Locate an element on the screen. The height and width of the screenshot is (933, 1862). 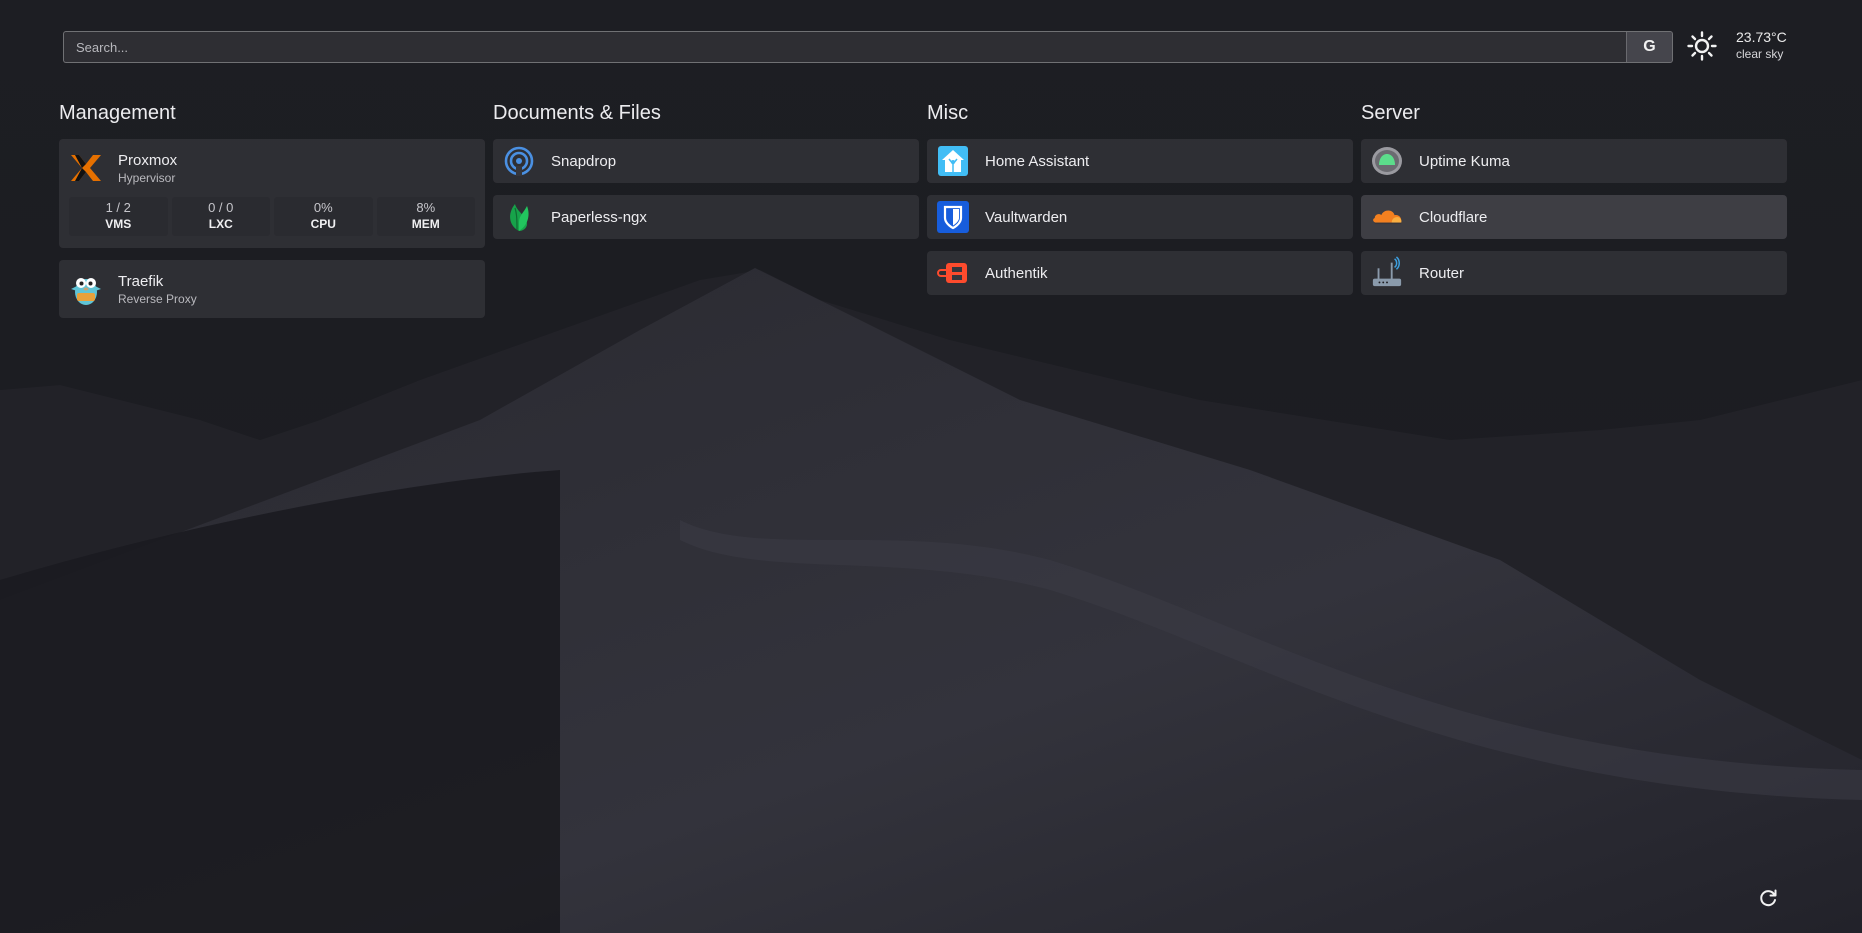
group-title: Documents & Files is located at coordinates (577, 113).